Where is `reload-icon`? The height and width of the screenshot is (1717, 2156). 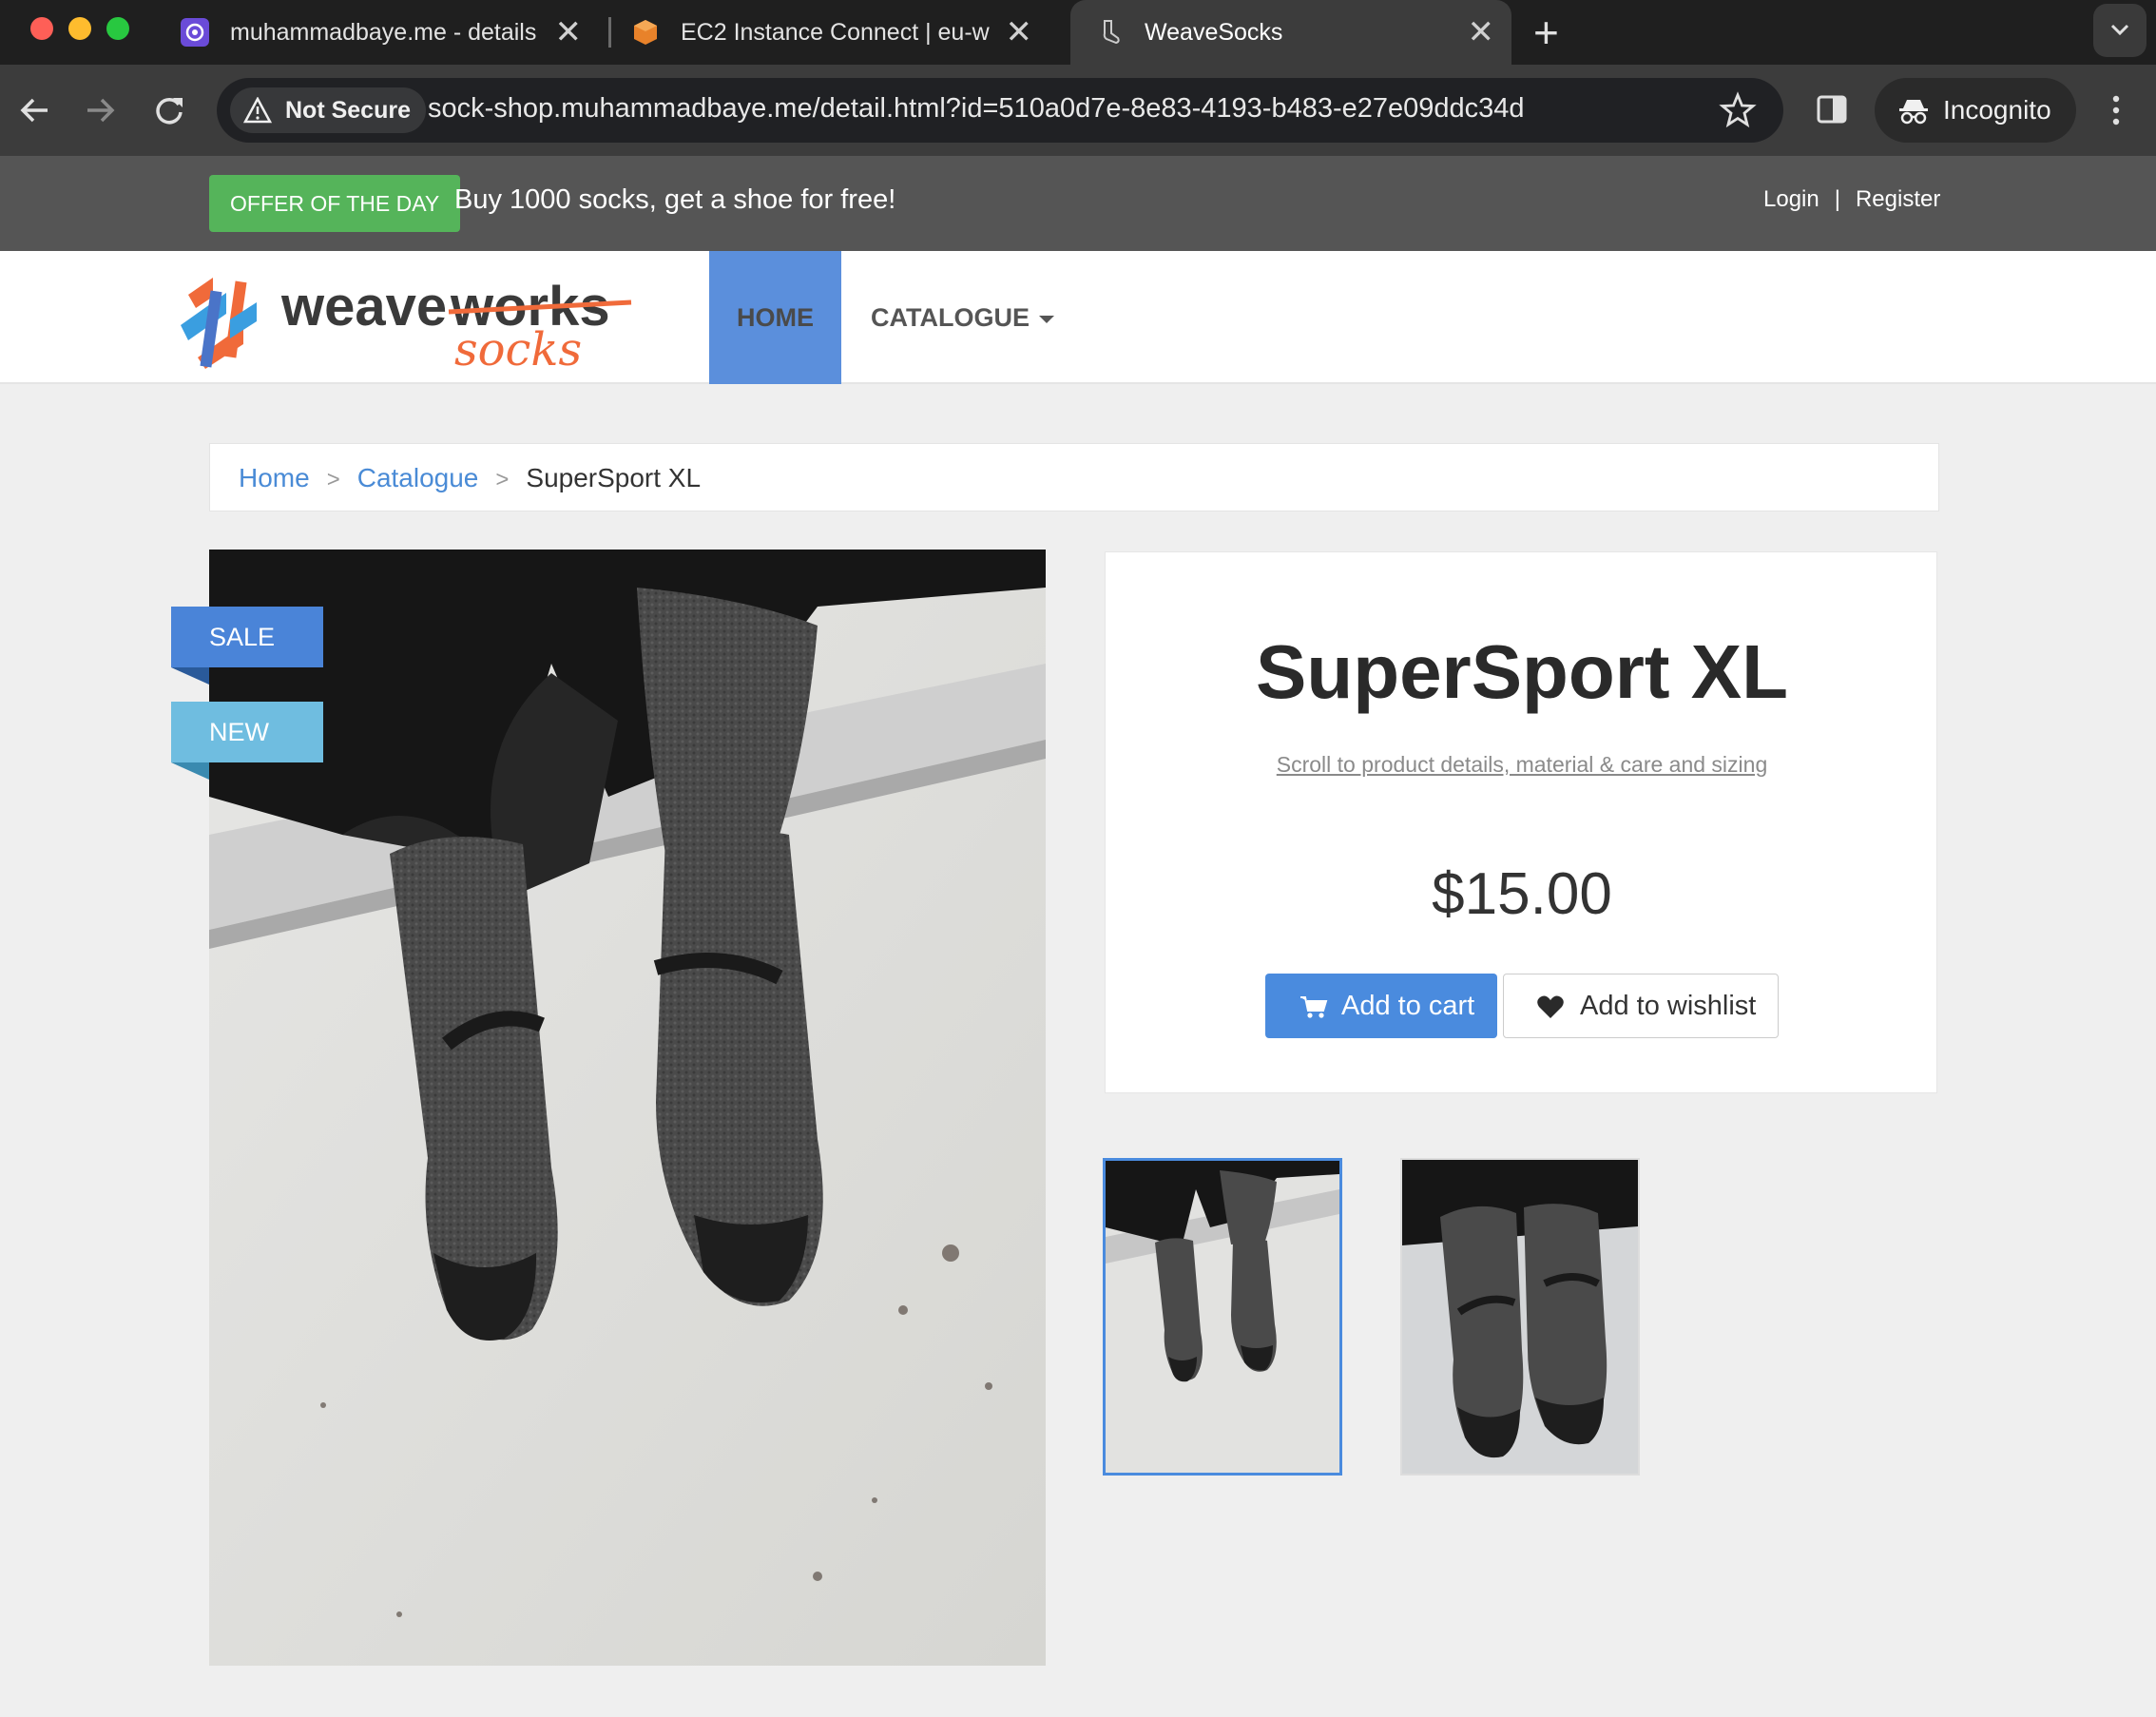
reload-icon is located at coordinates (169, 111).